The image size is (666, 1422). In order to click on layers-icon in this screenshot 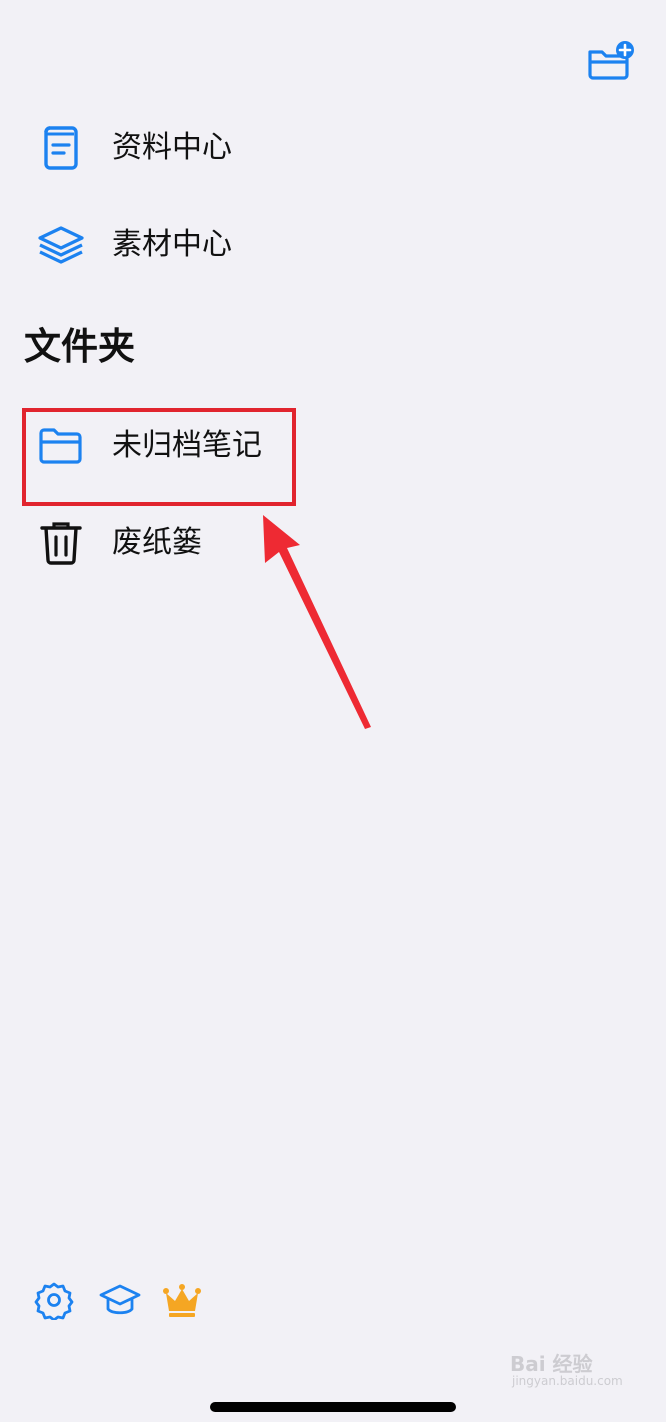, I will do `click(61, 245)`.